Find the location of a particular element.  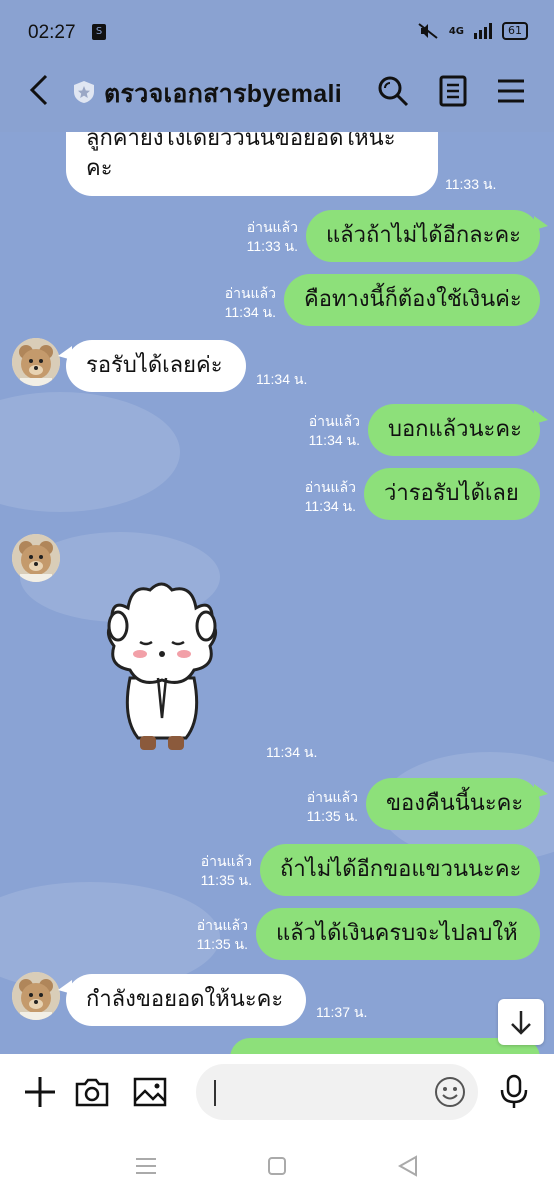

back-icon is located at coordinates (40, 90).